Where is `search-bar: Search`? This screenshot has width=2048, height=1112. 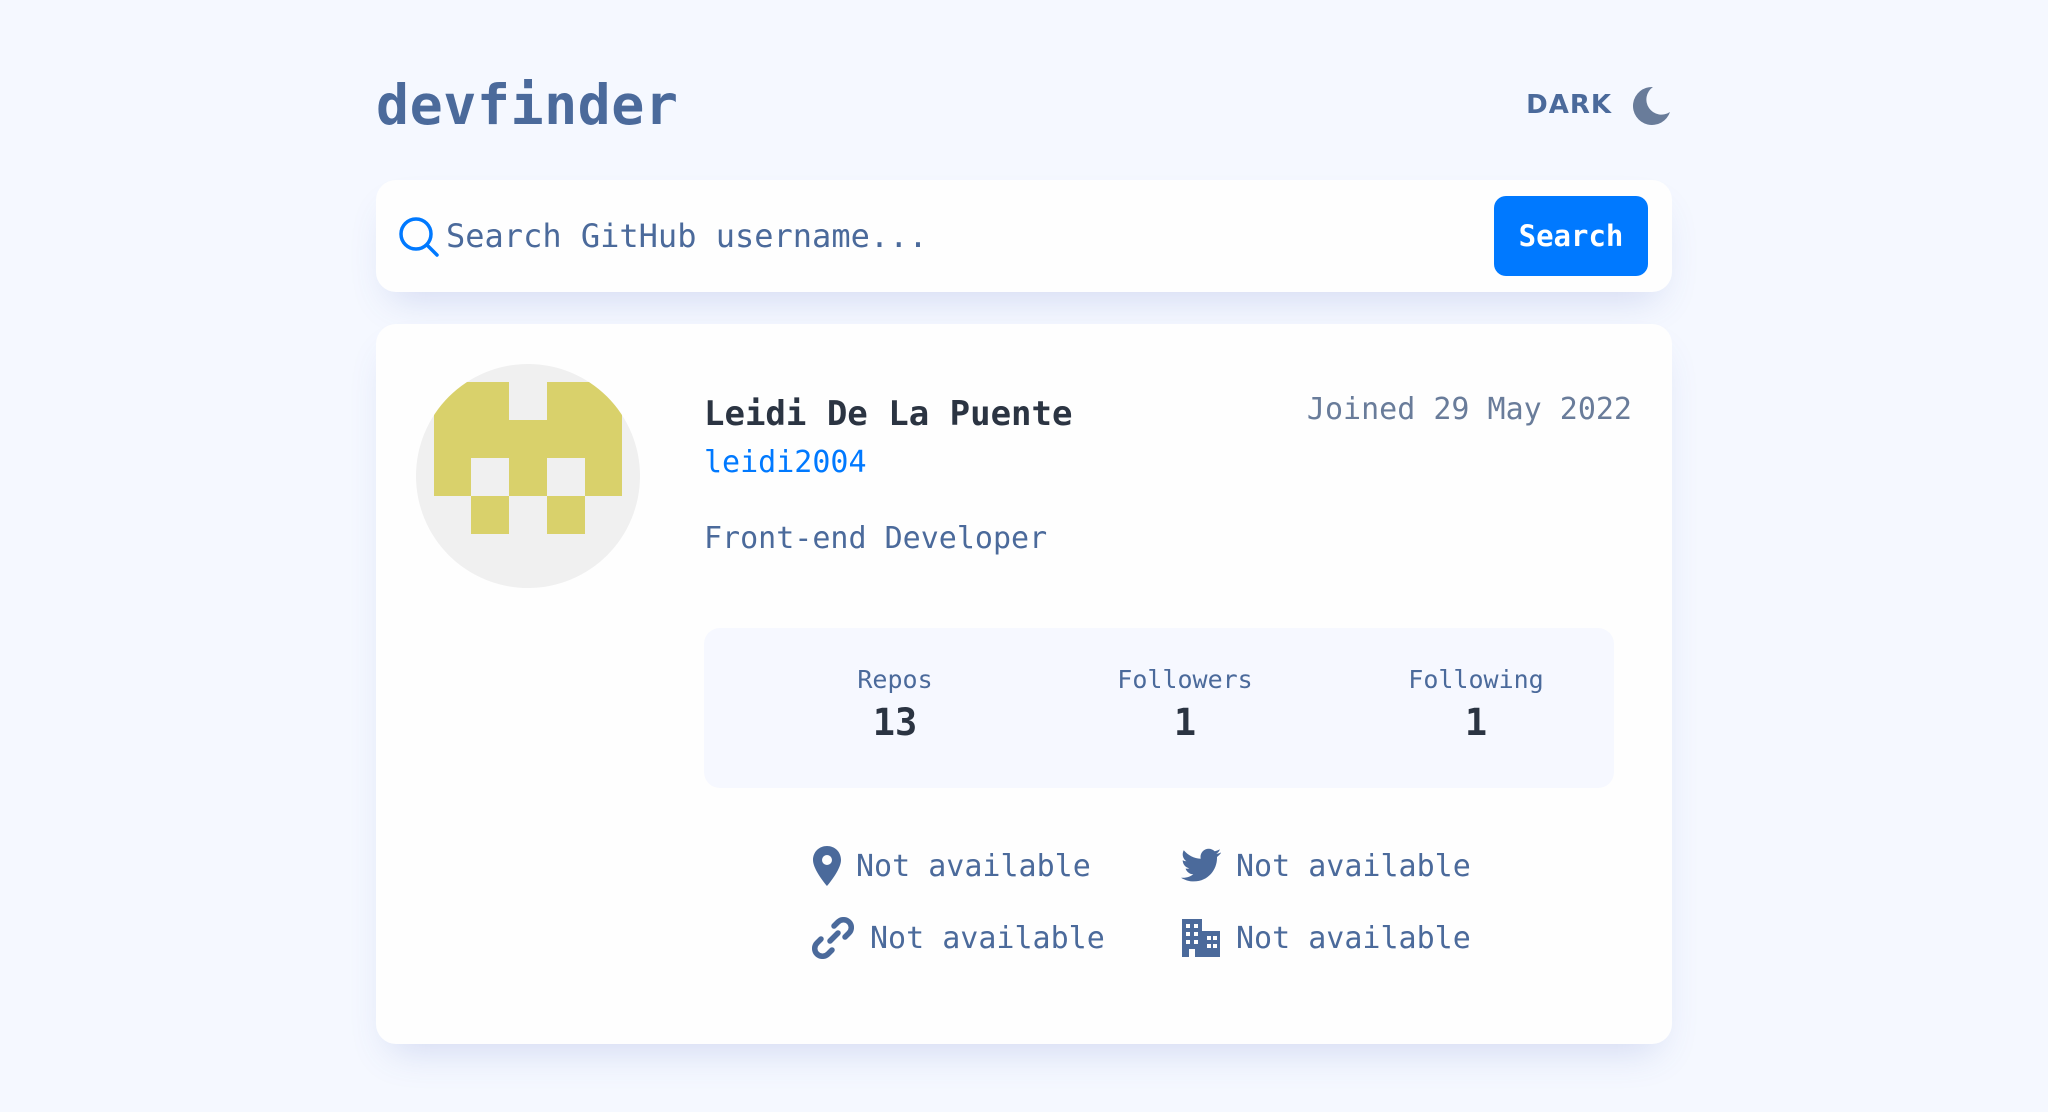
search-bar: Search is located at coordinates (1024, 236).